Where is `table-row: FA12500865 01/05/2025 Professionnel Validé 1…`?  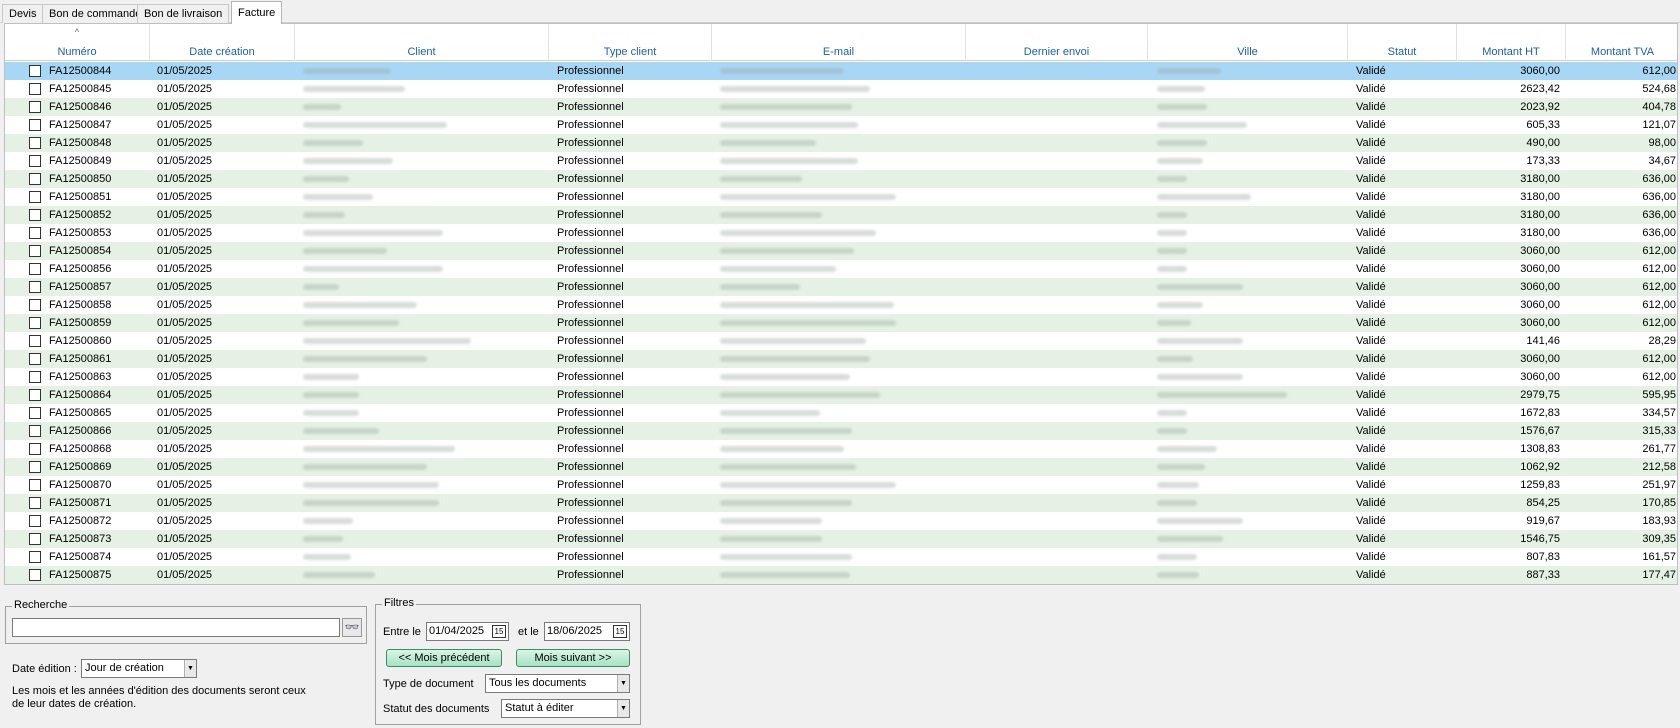
table-row: FA12500865 01/05/2025 Professionnel Validé 1… is located at coordinates (841, 413).